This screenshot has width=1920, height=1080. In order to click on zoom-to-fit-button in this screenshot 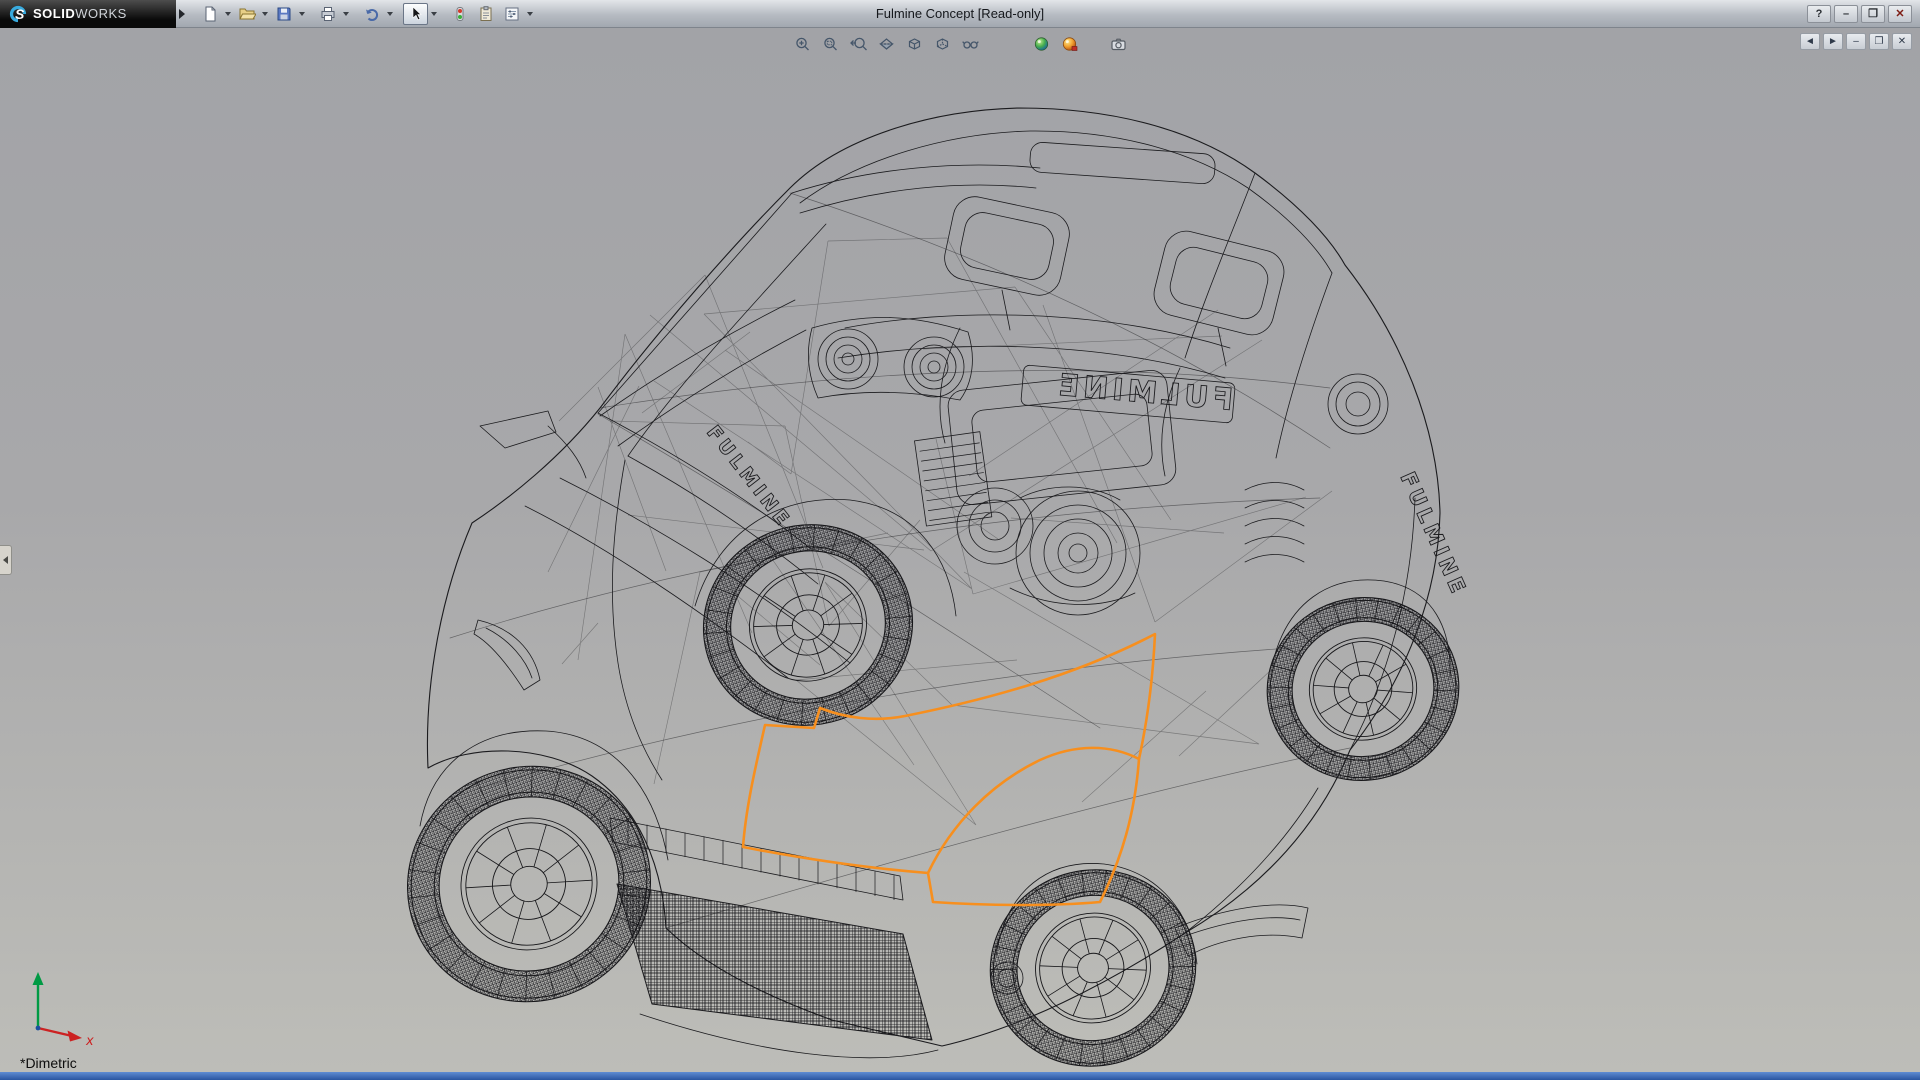, I will do `click(802, 43)`.